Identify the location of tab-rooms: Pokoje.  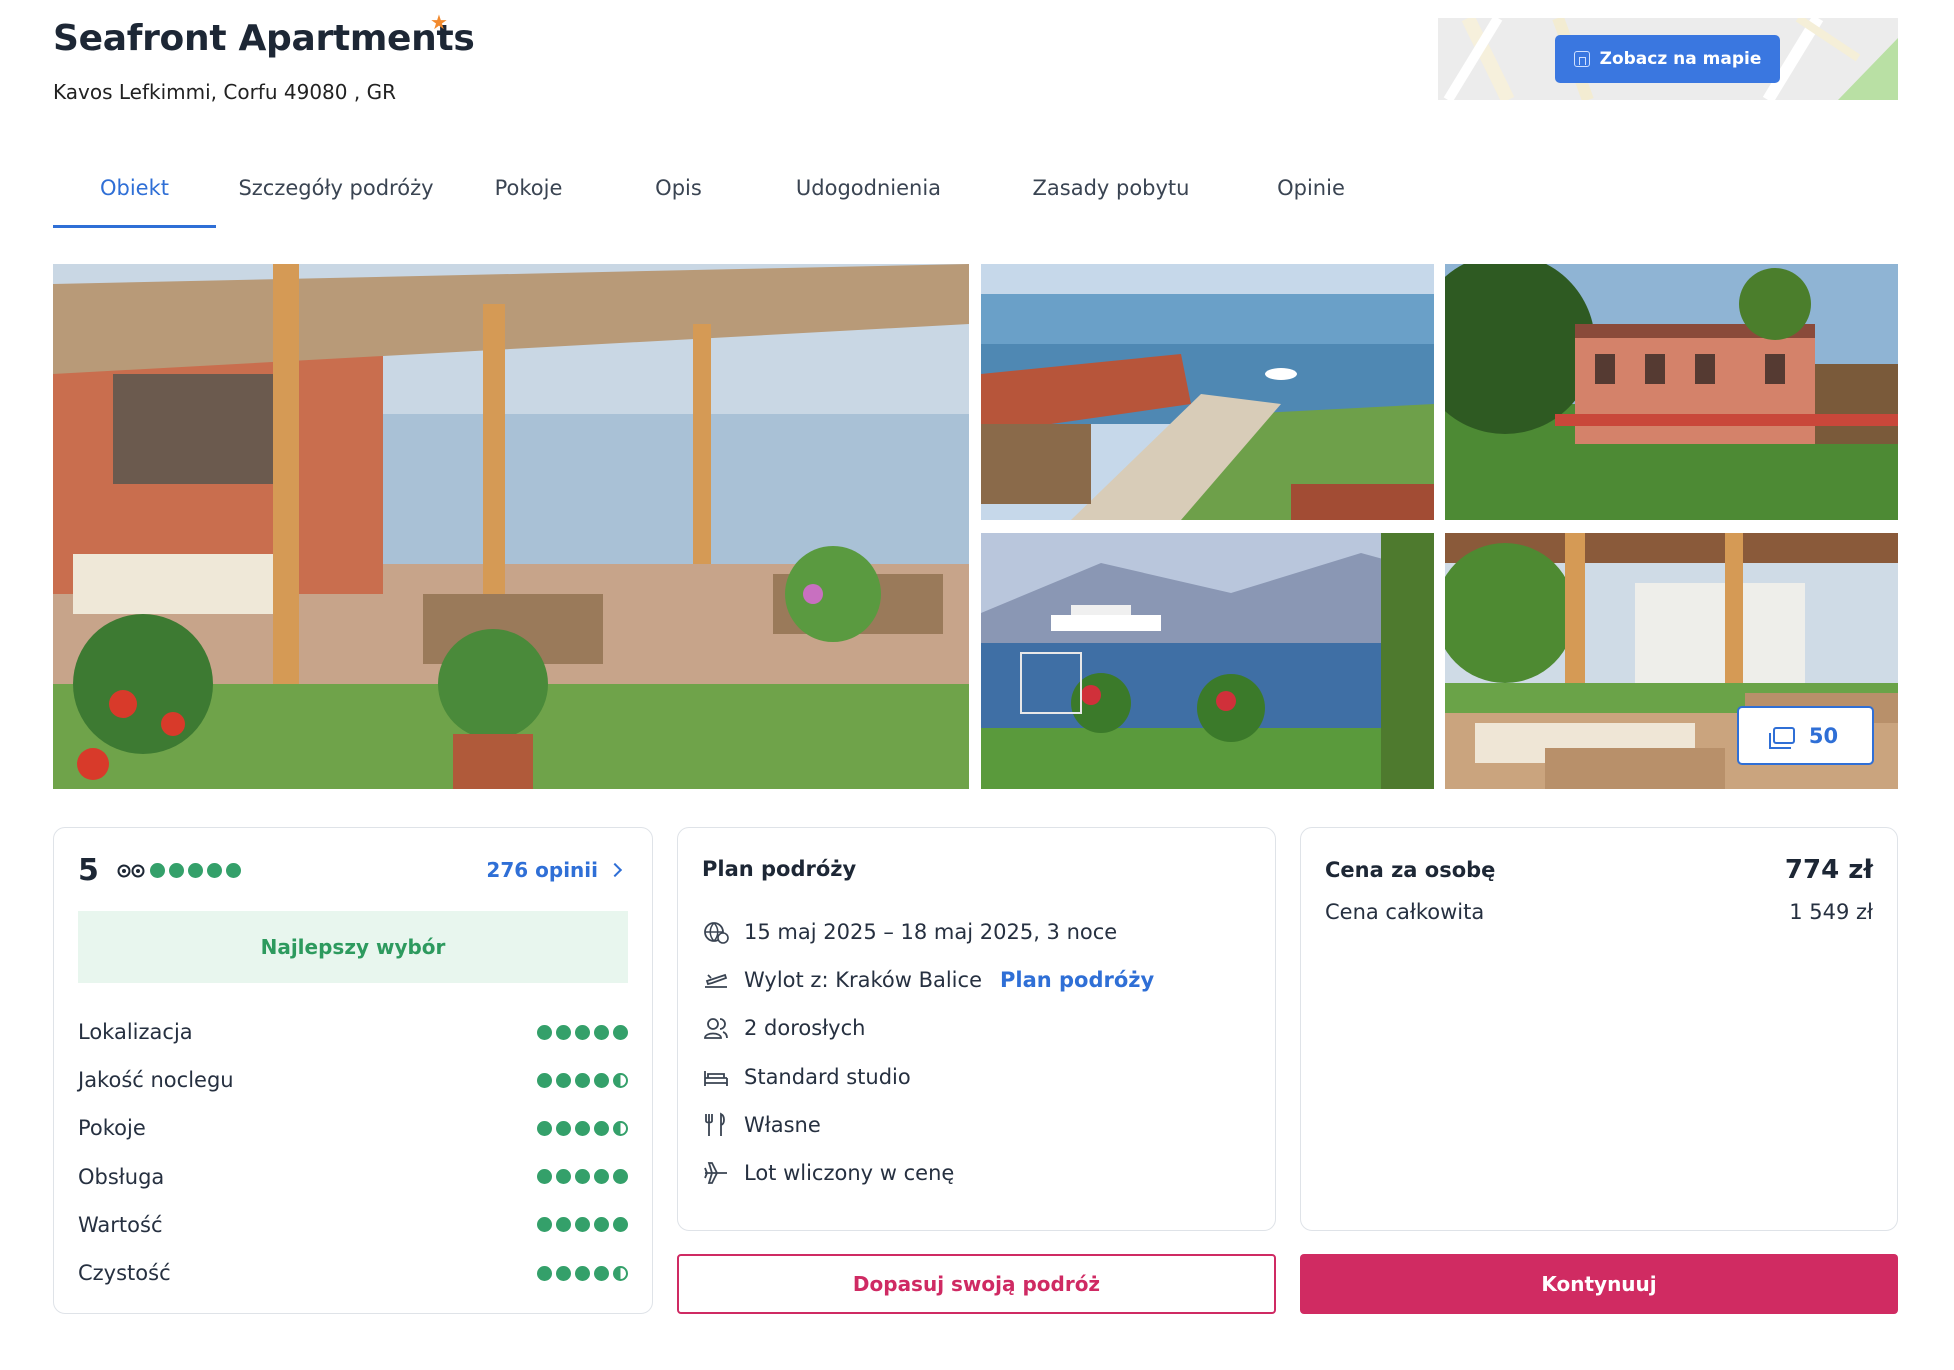
(528, 198).